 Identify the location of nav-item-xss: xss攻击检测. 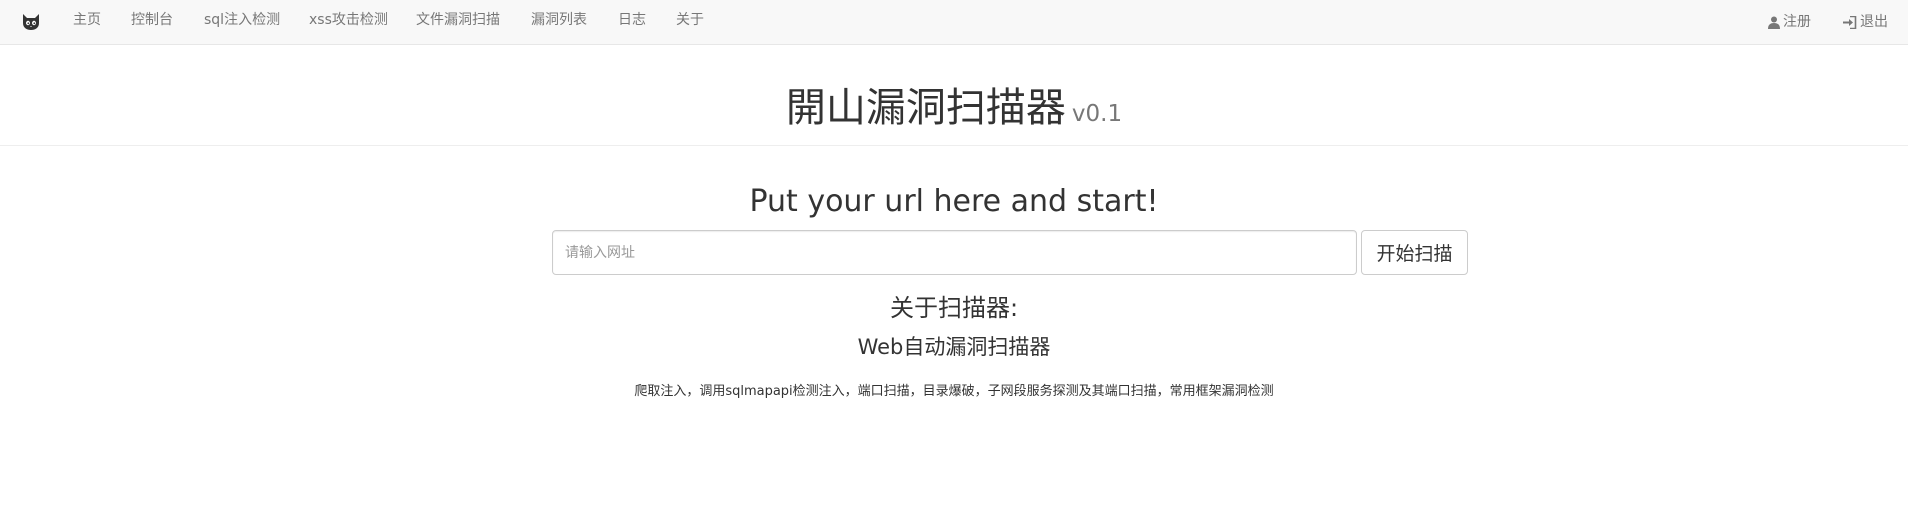
(348, 22).